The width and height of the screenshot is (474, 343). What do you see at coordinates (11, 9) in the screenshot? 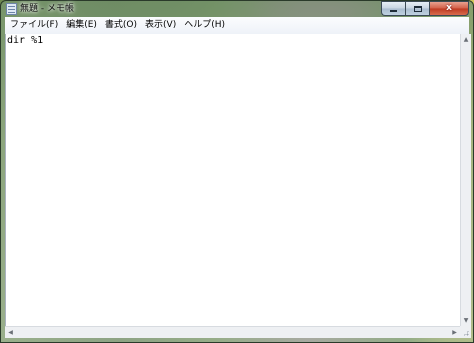
I see `notepad-icon` at bounding box center [11, 9].